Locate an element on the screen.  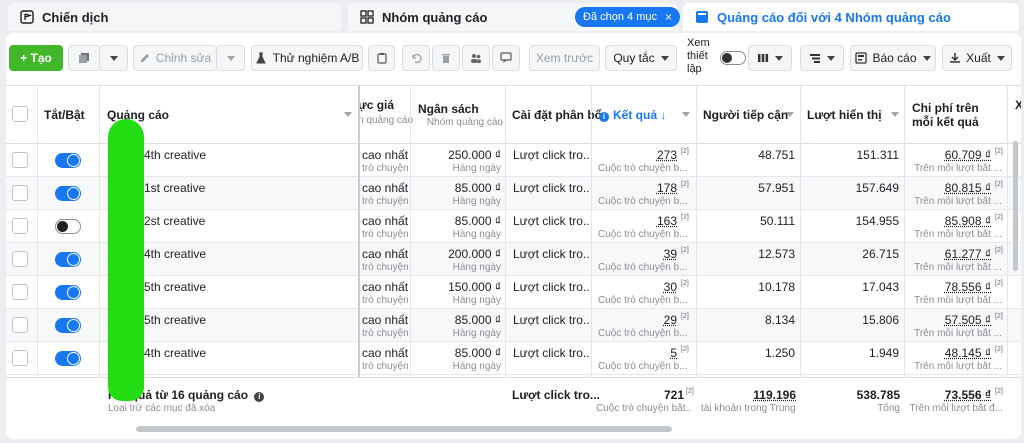
ad-name: 1st creative is located at coordinates (174, 188).